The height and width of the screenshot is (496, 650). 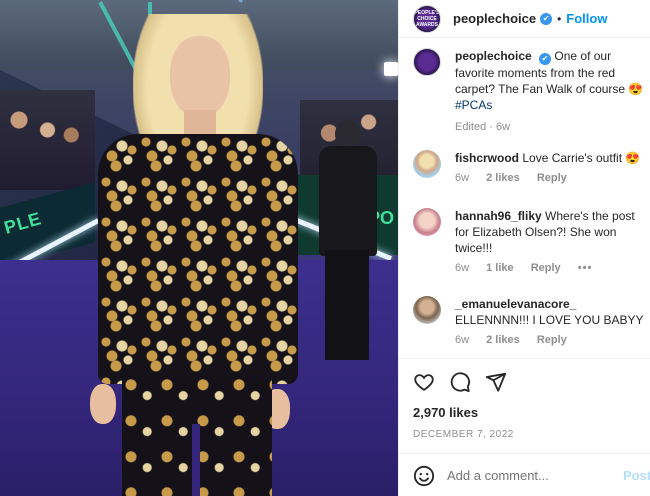 What do you see at coordinates (463, 434) in the screenshot?
I see `post-date: DECEMBER 7, 2022` at bounding box center [463, 434].